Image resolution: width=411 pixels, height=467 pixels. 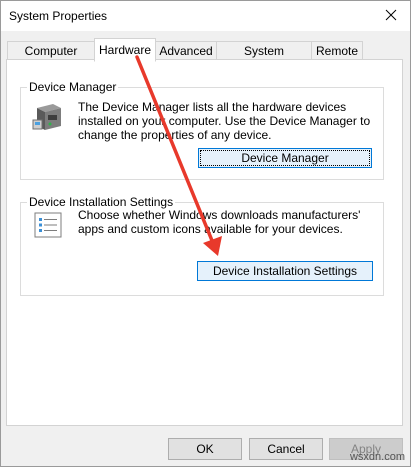 What do you see at coordinates (46, 117) in the screenshot?
I see `device-manager-icon` at bounding box center [46, 117].